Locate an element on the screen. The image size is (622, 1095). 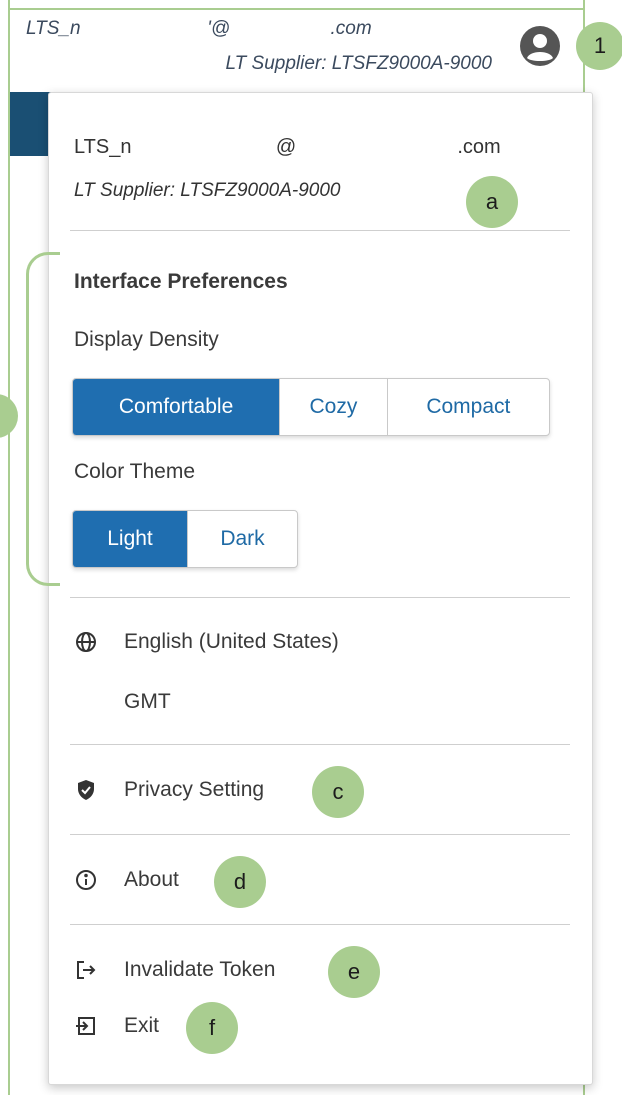
exit-icon is located at coordinates (86, 1026).